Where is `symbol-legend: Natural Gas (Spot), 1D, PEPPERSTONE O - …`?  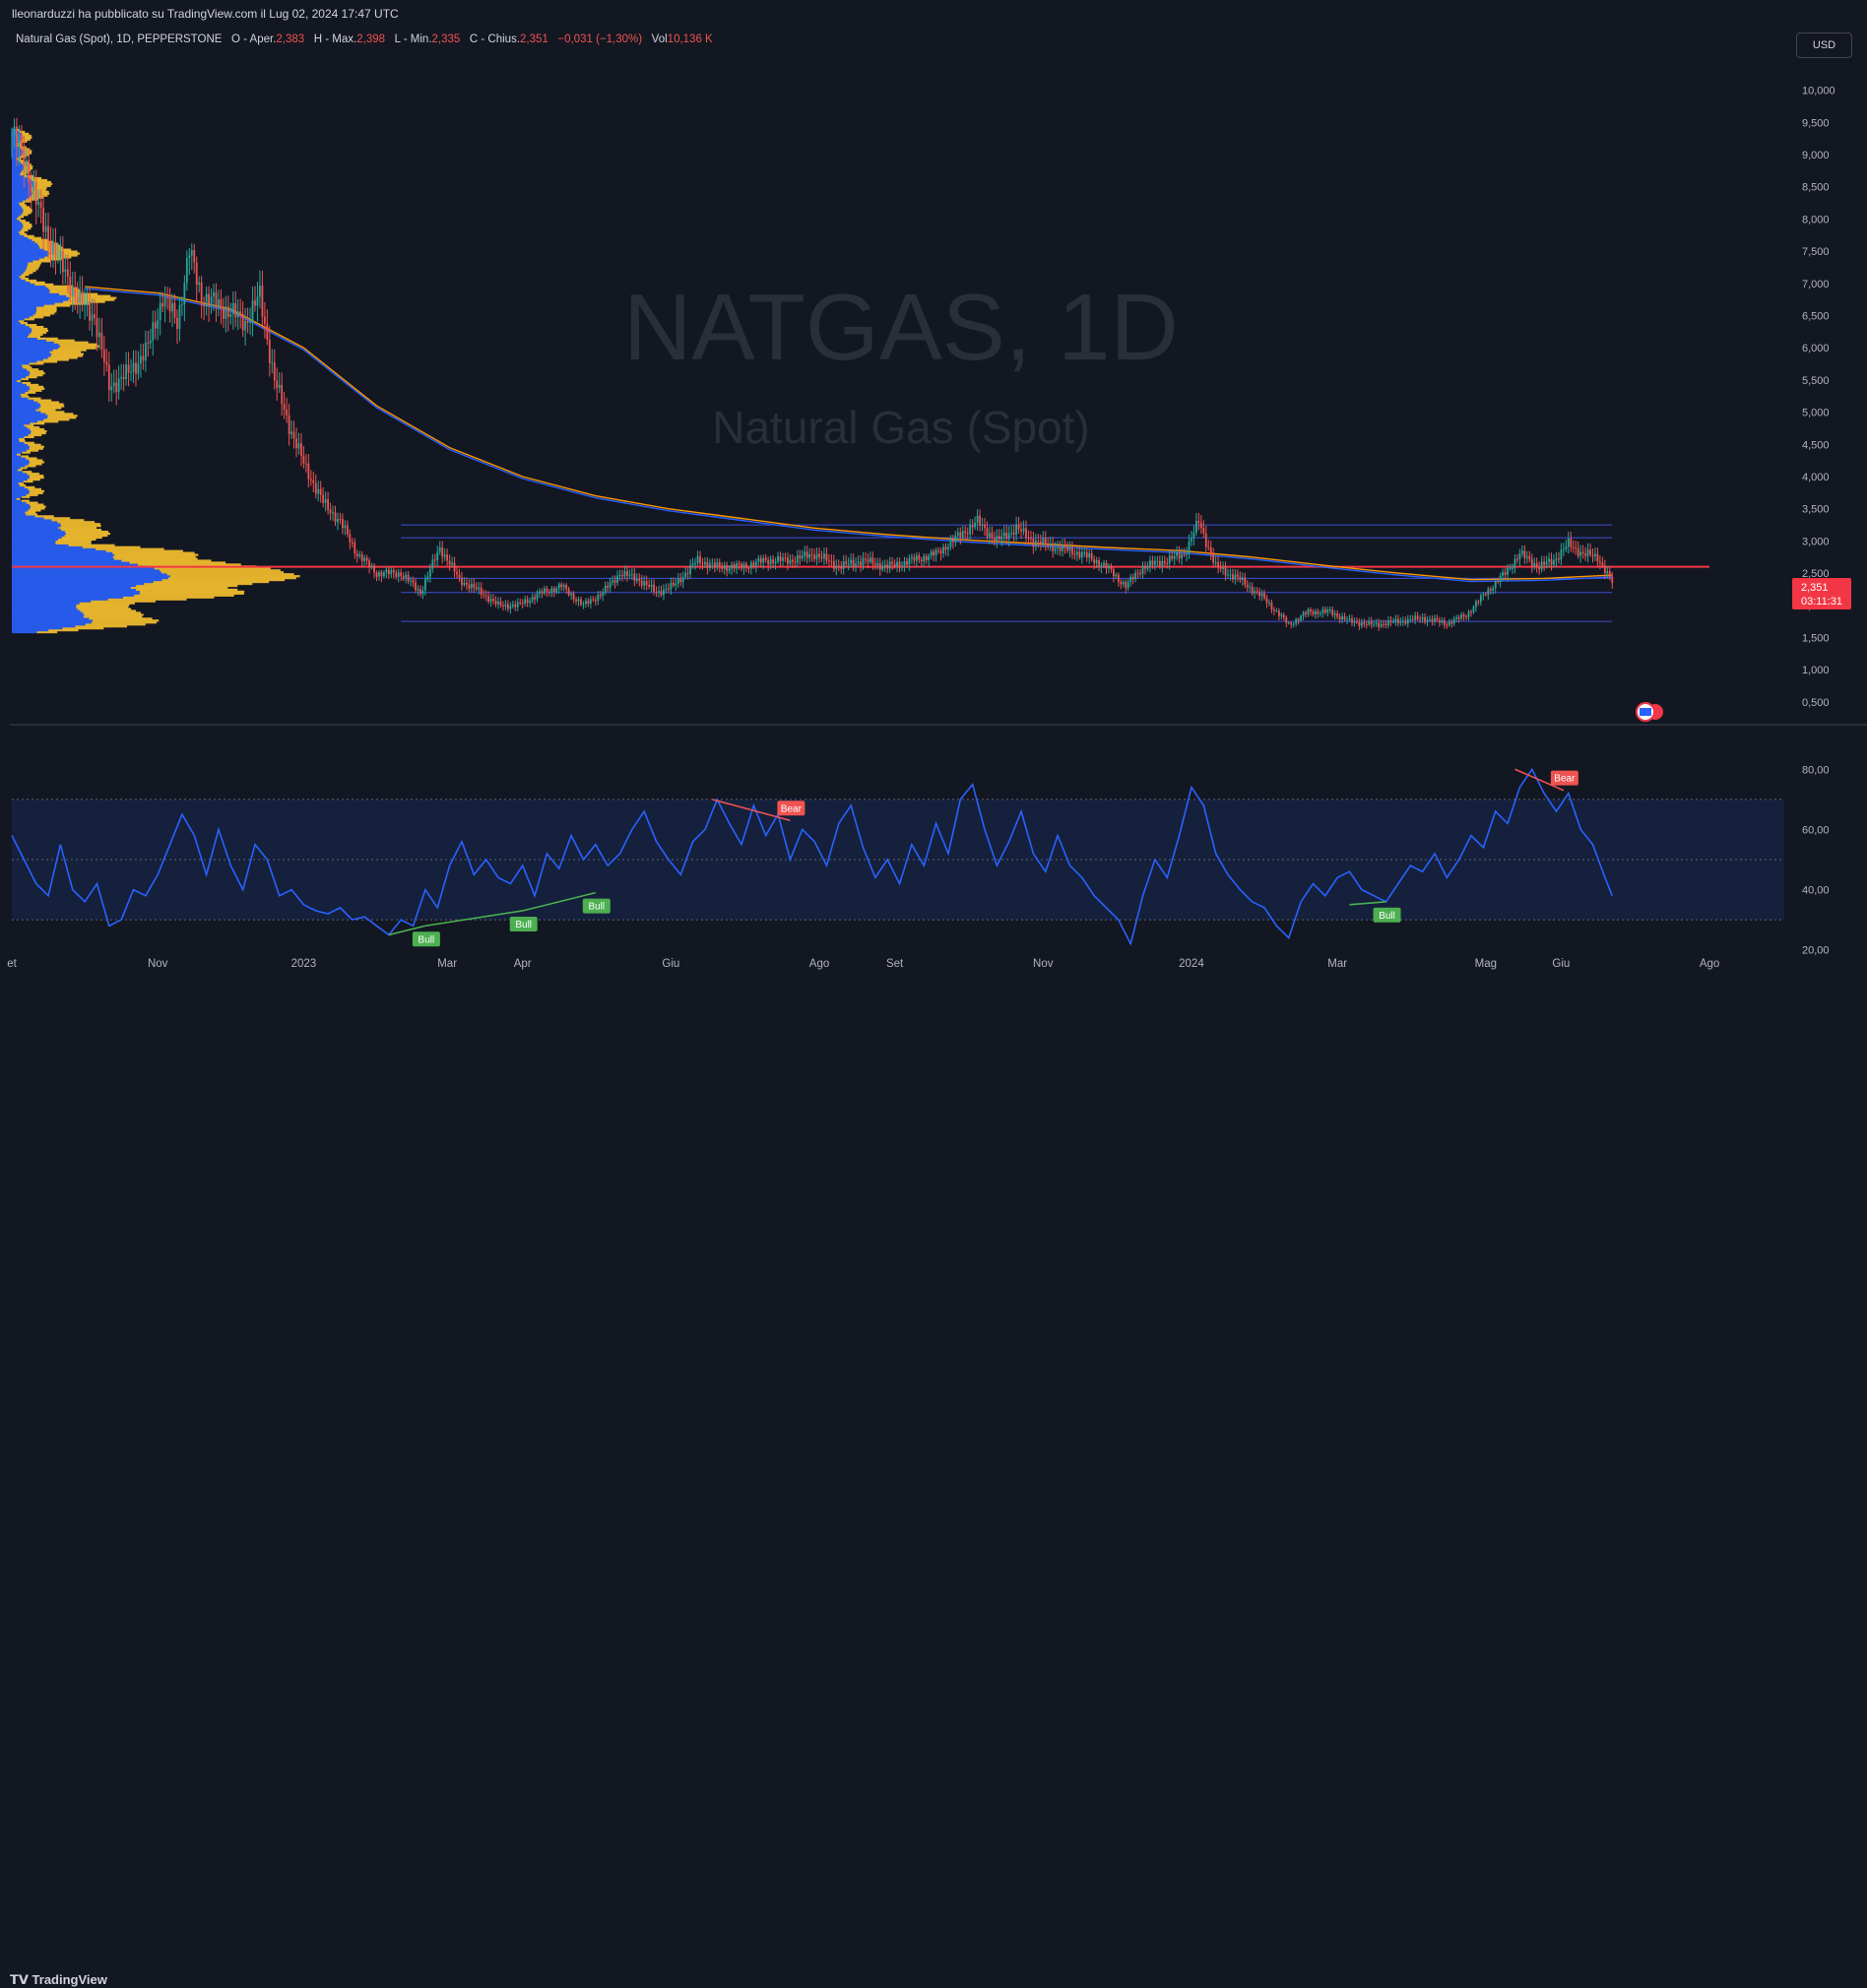 symbol-legend: Natural Gas (Spot), 1D, PEPPERSTONE O - … is located at coordinates (364, 39).